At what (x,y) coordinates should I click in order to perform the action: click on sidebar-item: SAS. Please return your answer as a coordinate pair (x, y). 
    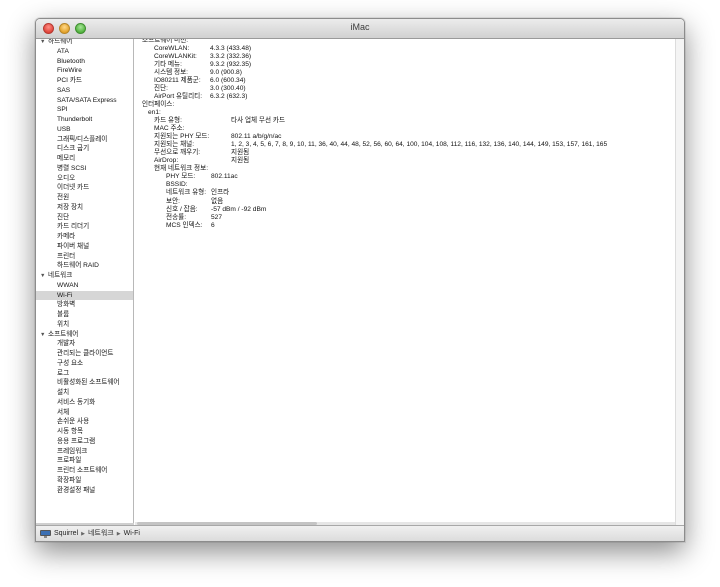
    Looking at the image, I should click on (84, 91).